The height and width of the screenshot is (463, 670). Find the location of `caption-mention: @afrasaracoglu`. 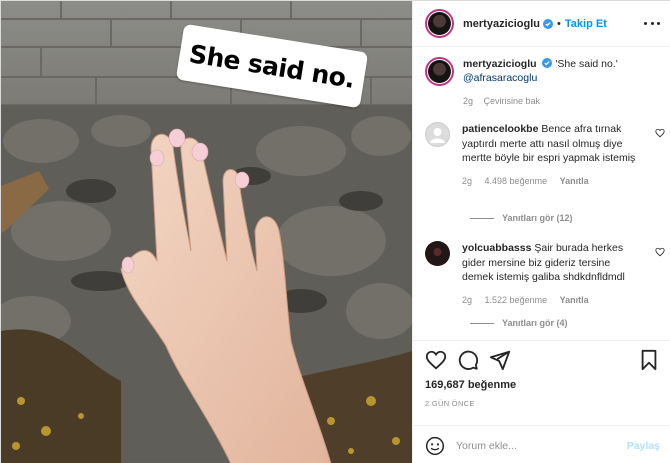

caption-mention: @afrasaracoglu is located at coordinates (500, 78).